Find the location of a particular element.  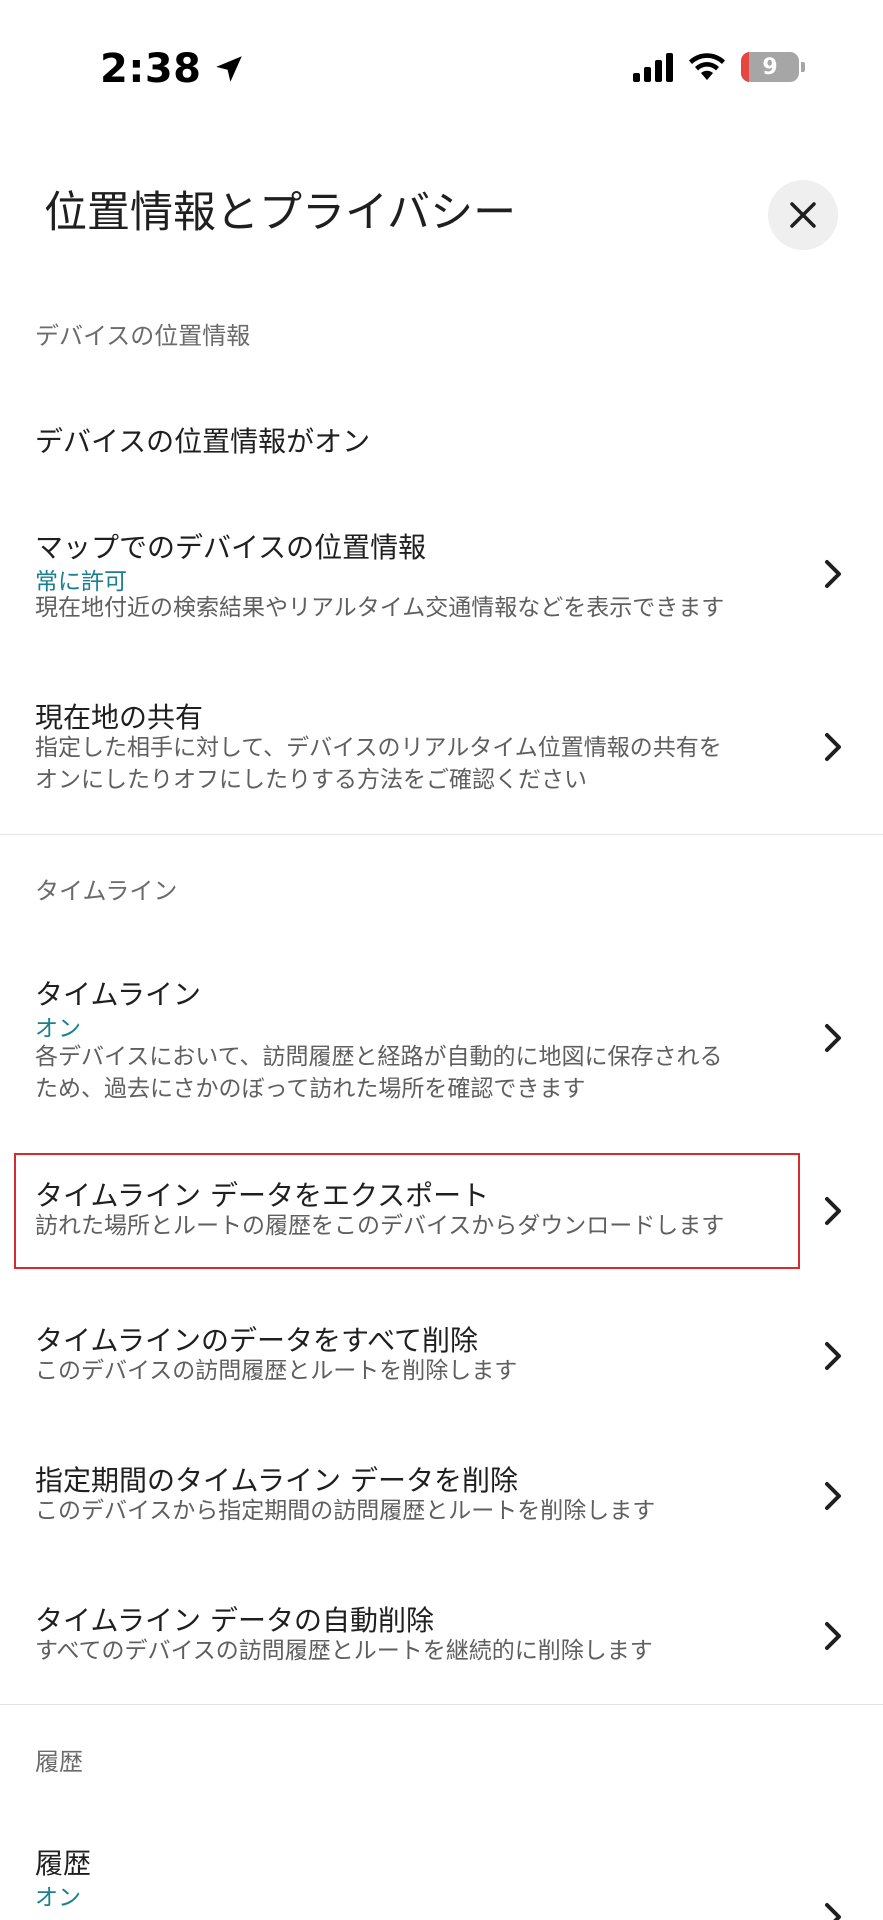

item-title: 現在地の共有 is located at coordinates (119, 717).